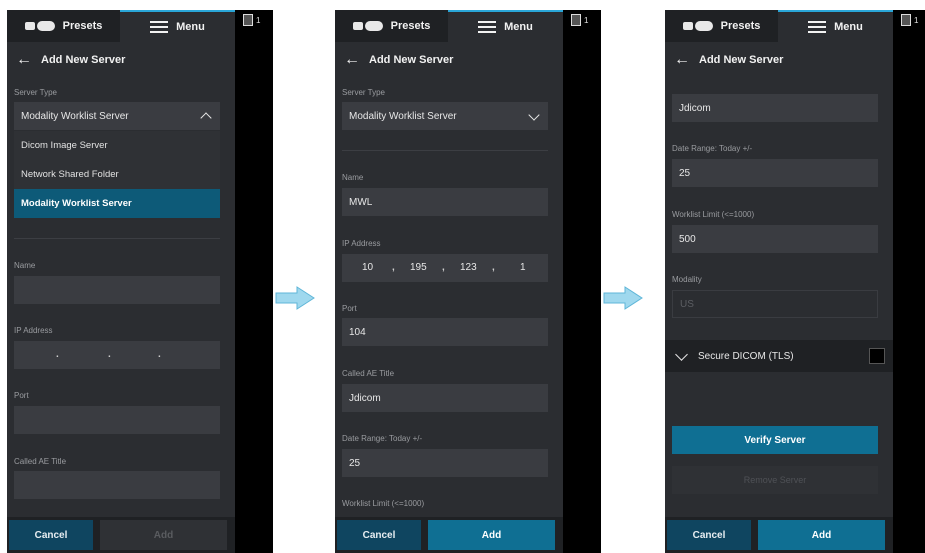  What do you see at coordinates (367, 267) in the screenshot?
I see `ip-octet-1: 10` at bounding box center [367, 267].